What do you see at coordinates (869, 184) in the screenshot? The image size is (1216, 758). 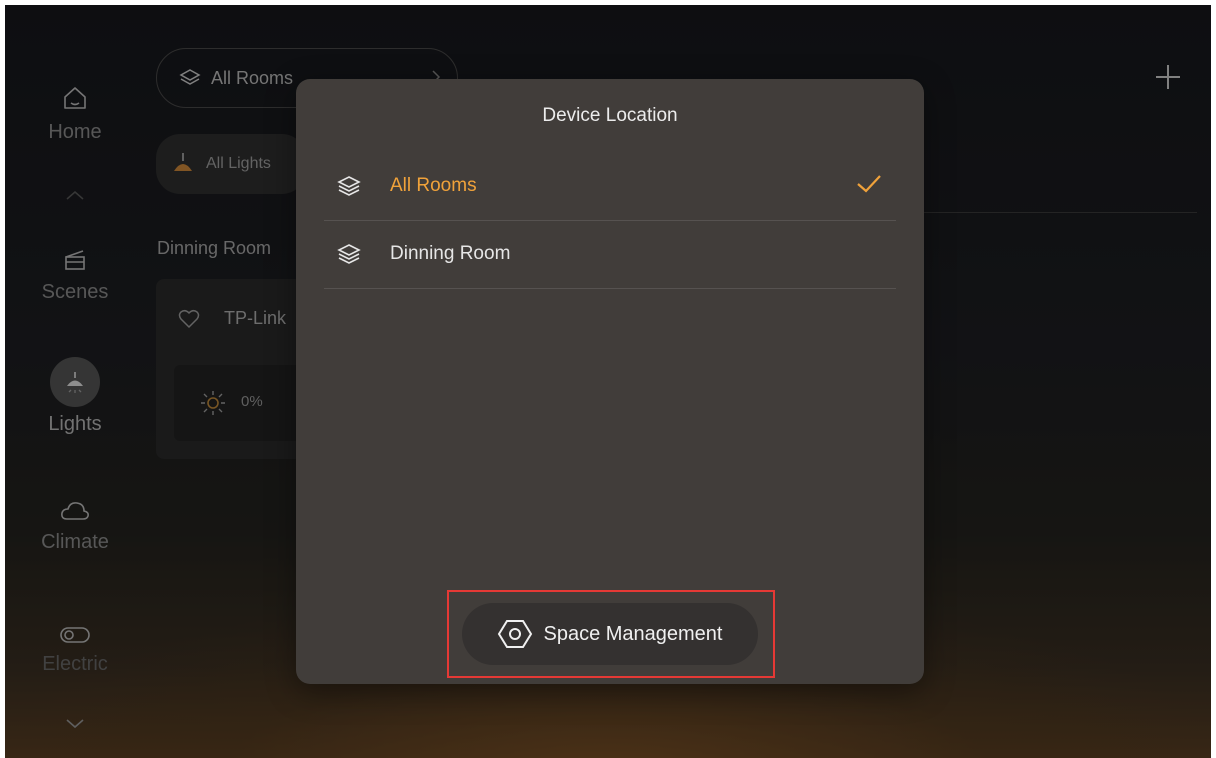 I see `checkmark-icon` at bounding box center [869, 184].